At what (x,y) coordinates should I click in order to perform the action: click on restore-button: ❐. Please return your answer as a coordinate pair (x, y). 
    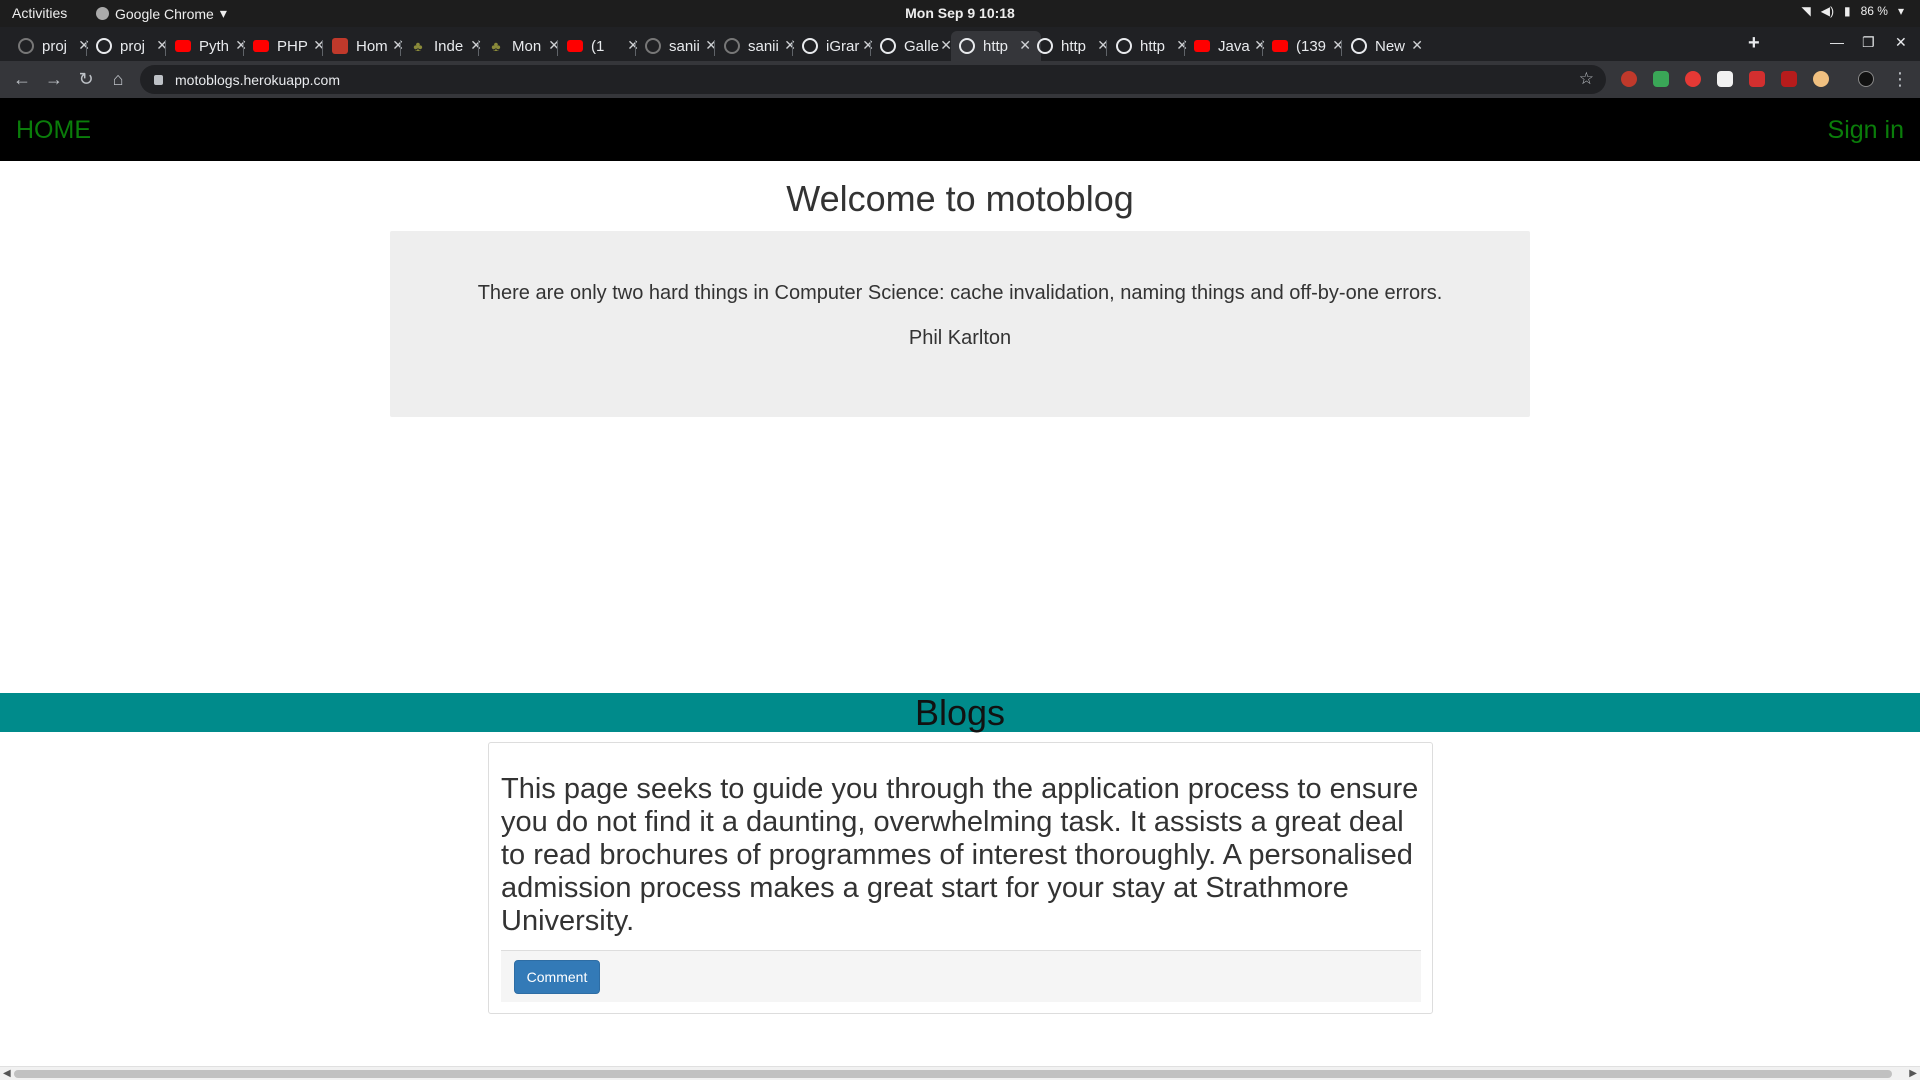
    Looking at the image, I should click on (1868, 42).